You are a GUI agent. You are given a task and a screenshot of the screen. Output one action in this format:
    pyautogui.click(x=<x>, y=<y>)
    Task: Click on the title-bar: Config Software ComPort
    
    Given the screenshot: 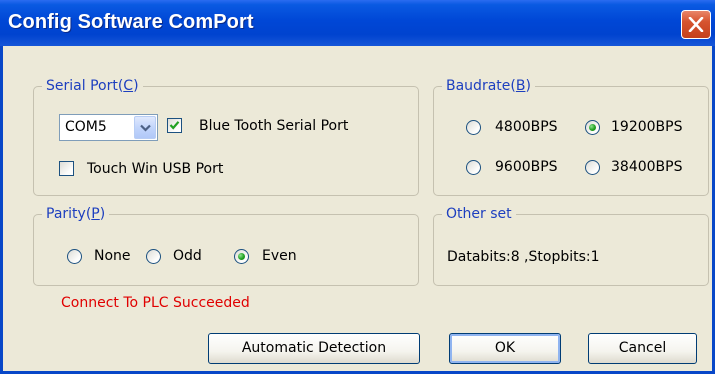 What is the action you would take?
    pyautogui.click(x=357, y=23)
    